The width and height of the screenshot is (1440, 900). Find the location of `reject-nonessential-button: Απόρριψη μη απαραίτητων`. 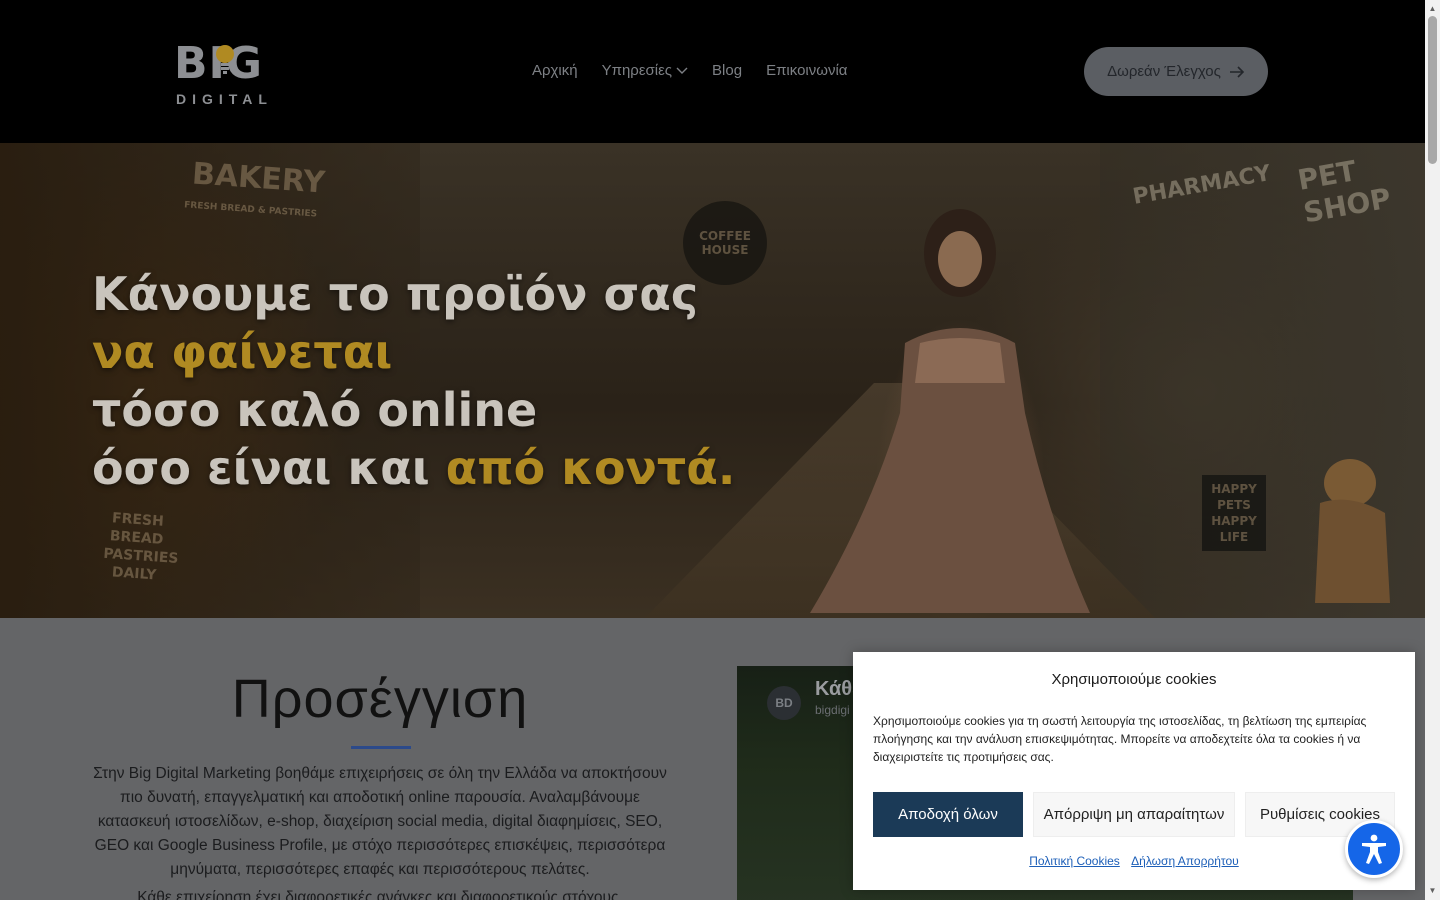

reject-nonessential-button: Απόρριψη μη απαραίτητων is located at coordinates (1134, 814).